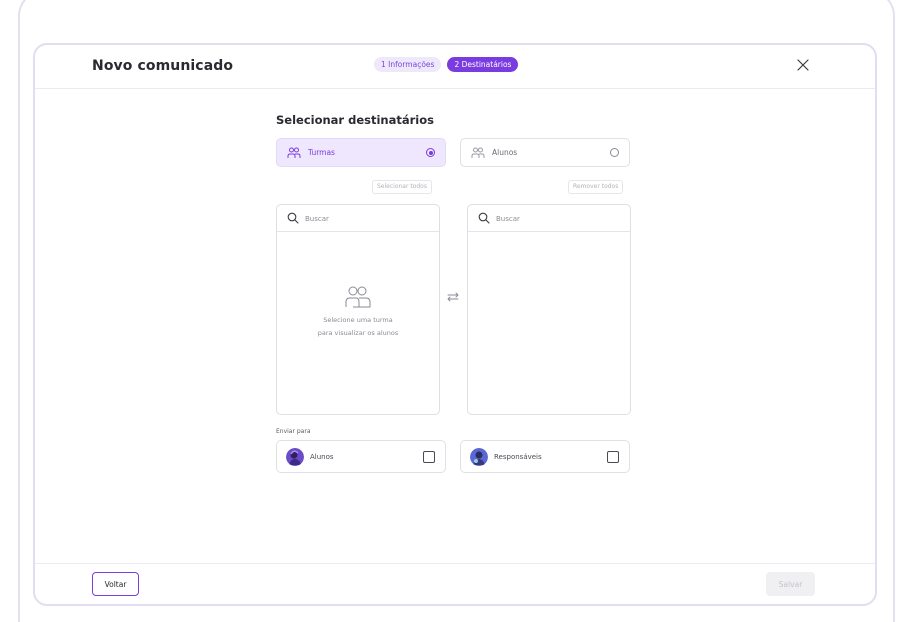 This screenshot has width=903, height=622. What do you see at coordinates (402, 187) in the screenshot?
I see `select-all-button: Selecionar todos` at bounding box center [402, 187].